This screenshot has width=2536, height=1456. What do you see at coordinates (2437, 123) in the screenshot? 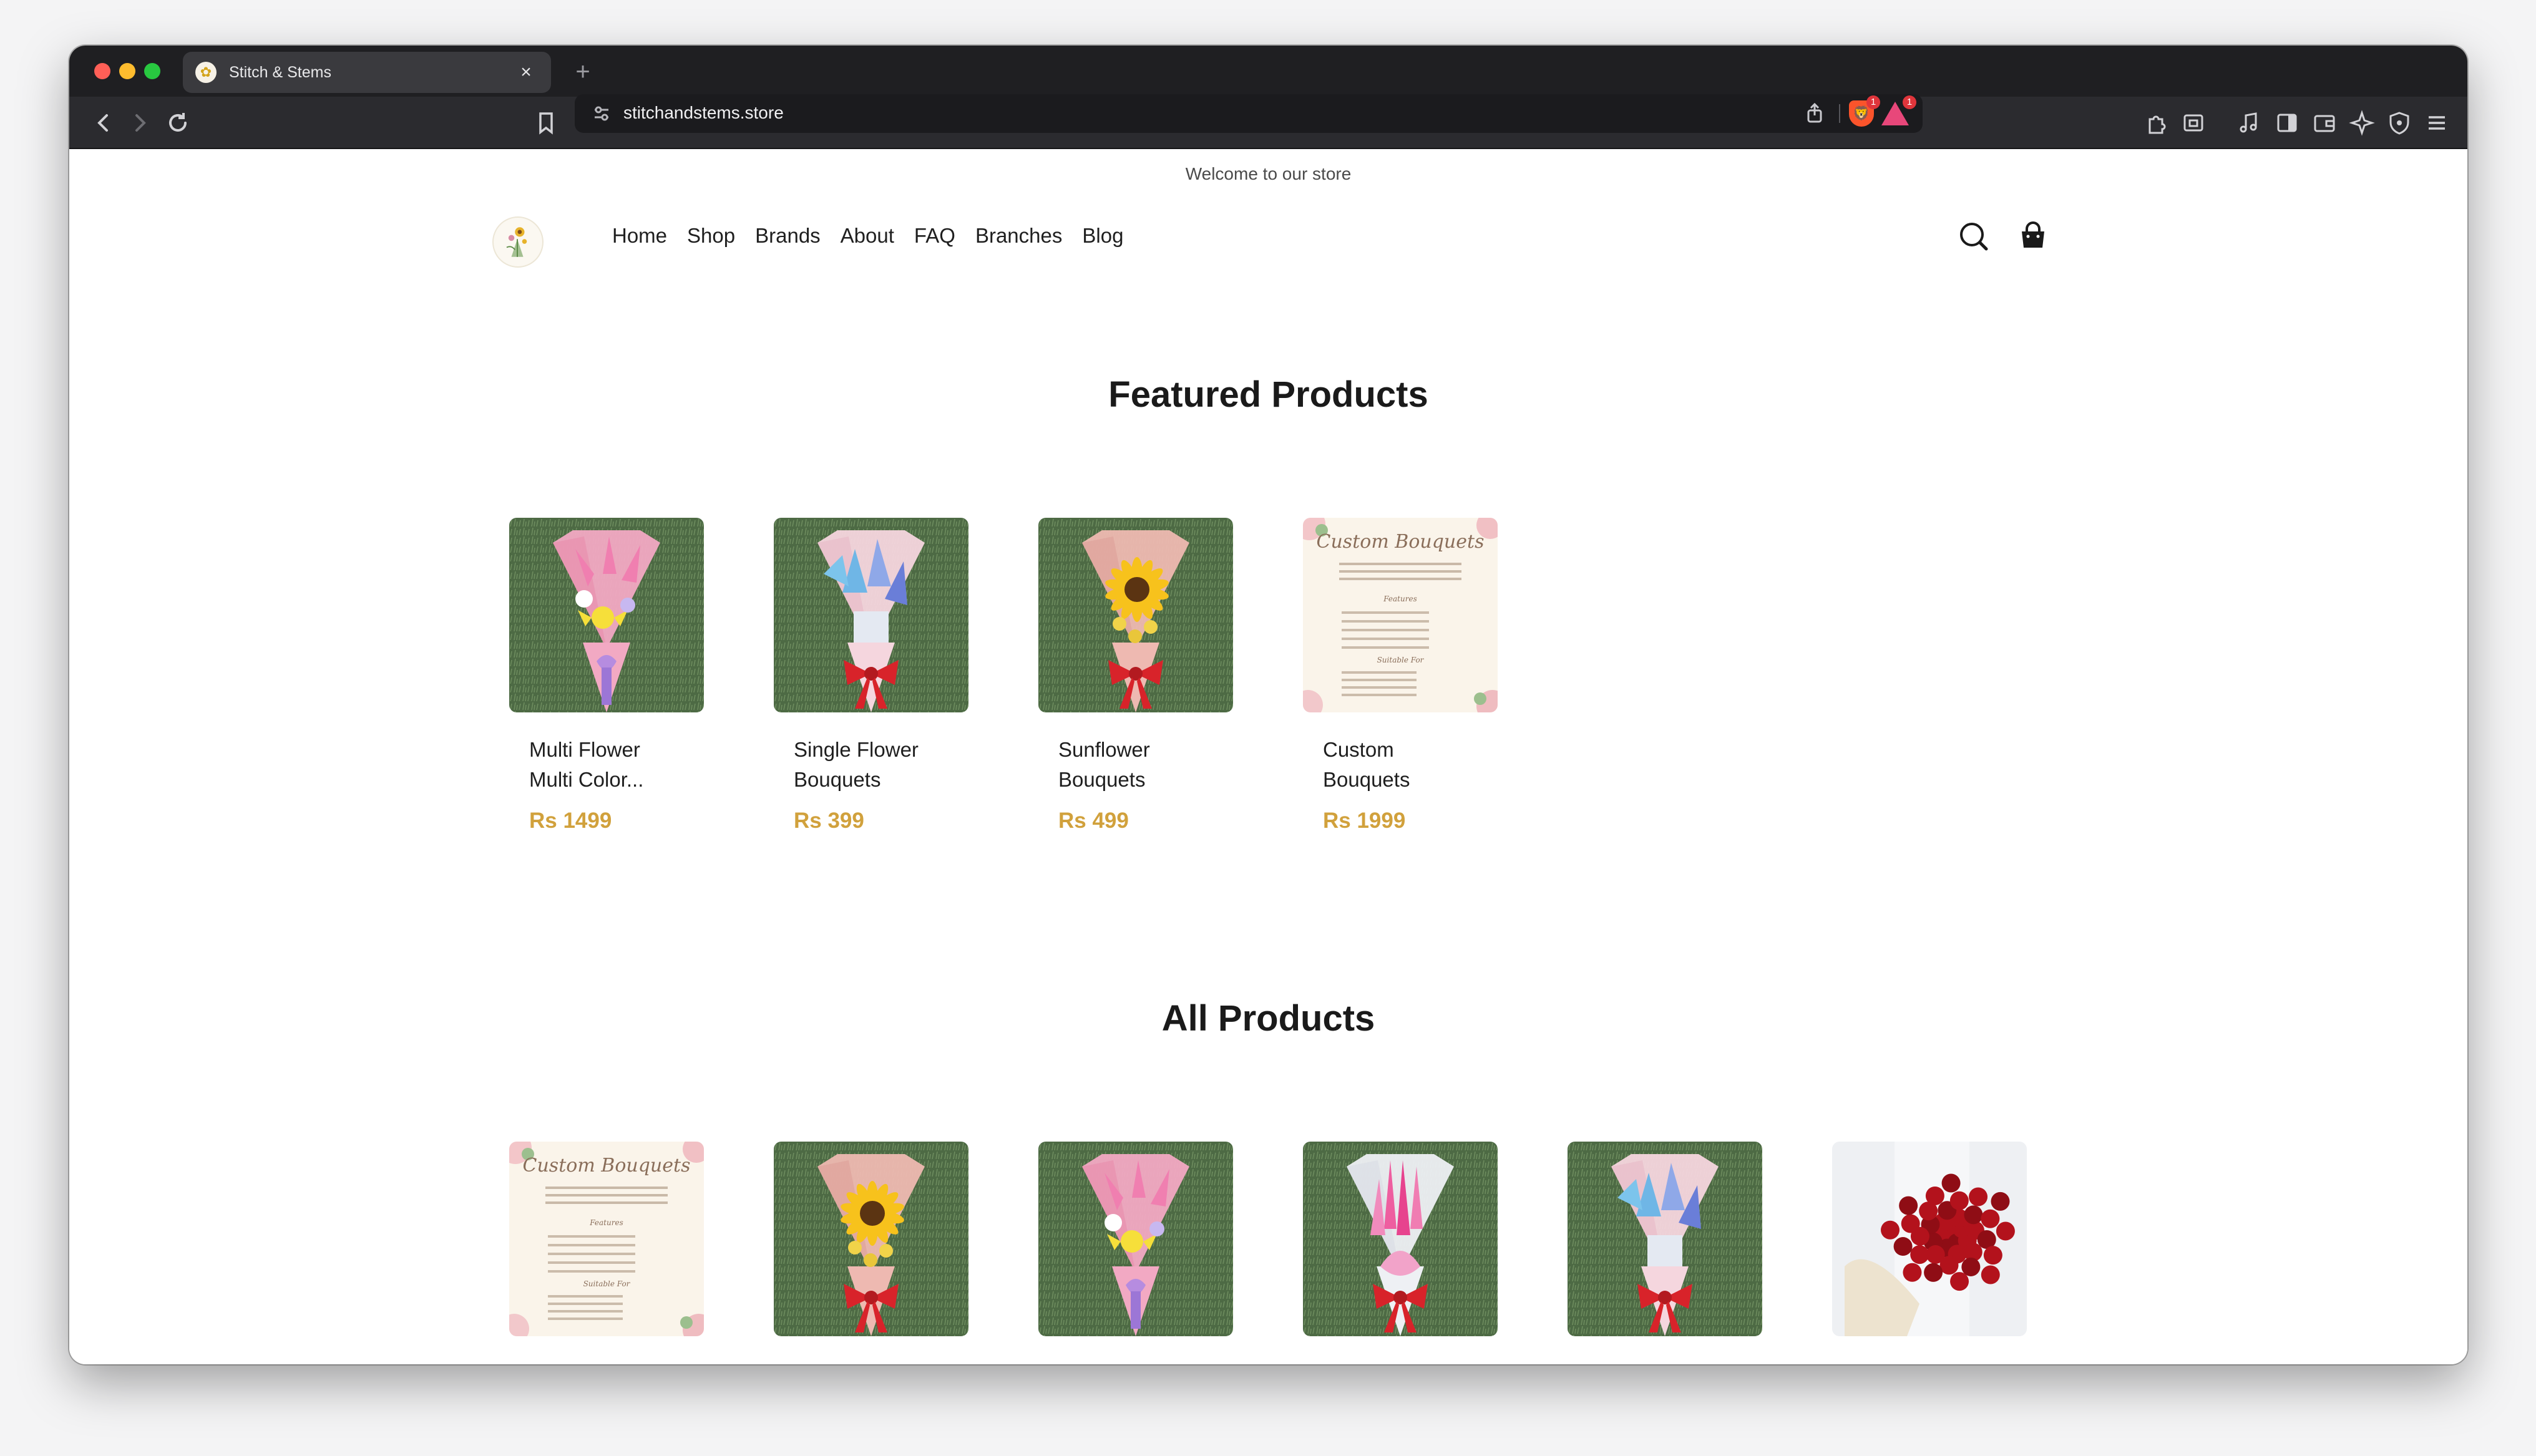
I see `menu-icon` at bounding box center [2437, 123].